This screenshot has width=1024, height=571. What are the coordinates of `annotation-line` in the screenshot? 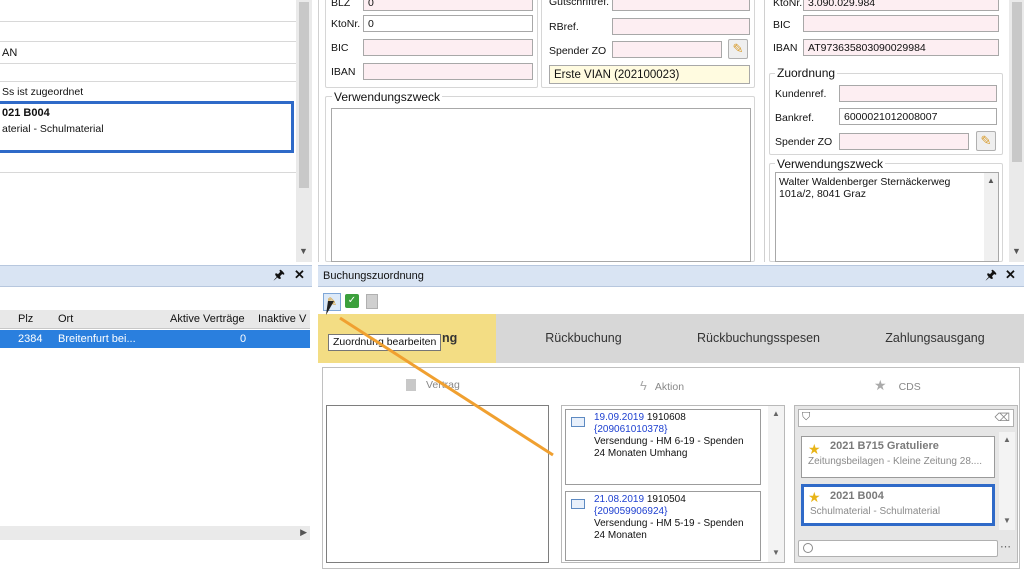 It's located at (446, 386).